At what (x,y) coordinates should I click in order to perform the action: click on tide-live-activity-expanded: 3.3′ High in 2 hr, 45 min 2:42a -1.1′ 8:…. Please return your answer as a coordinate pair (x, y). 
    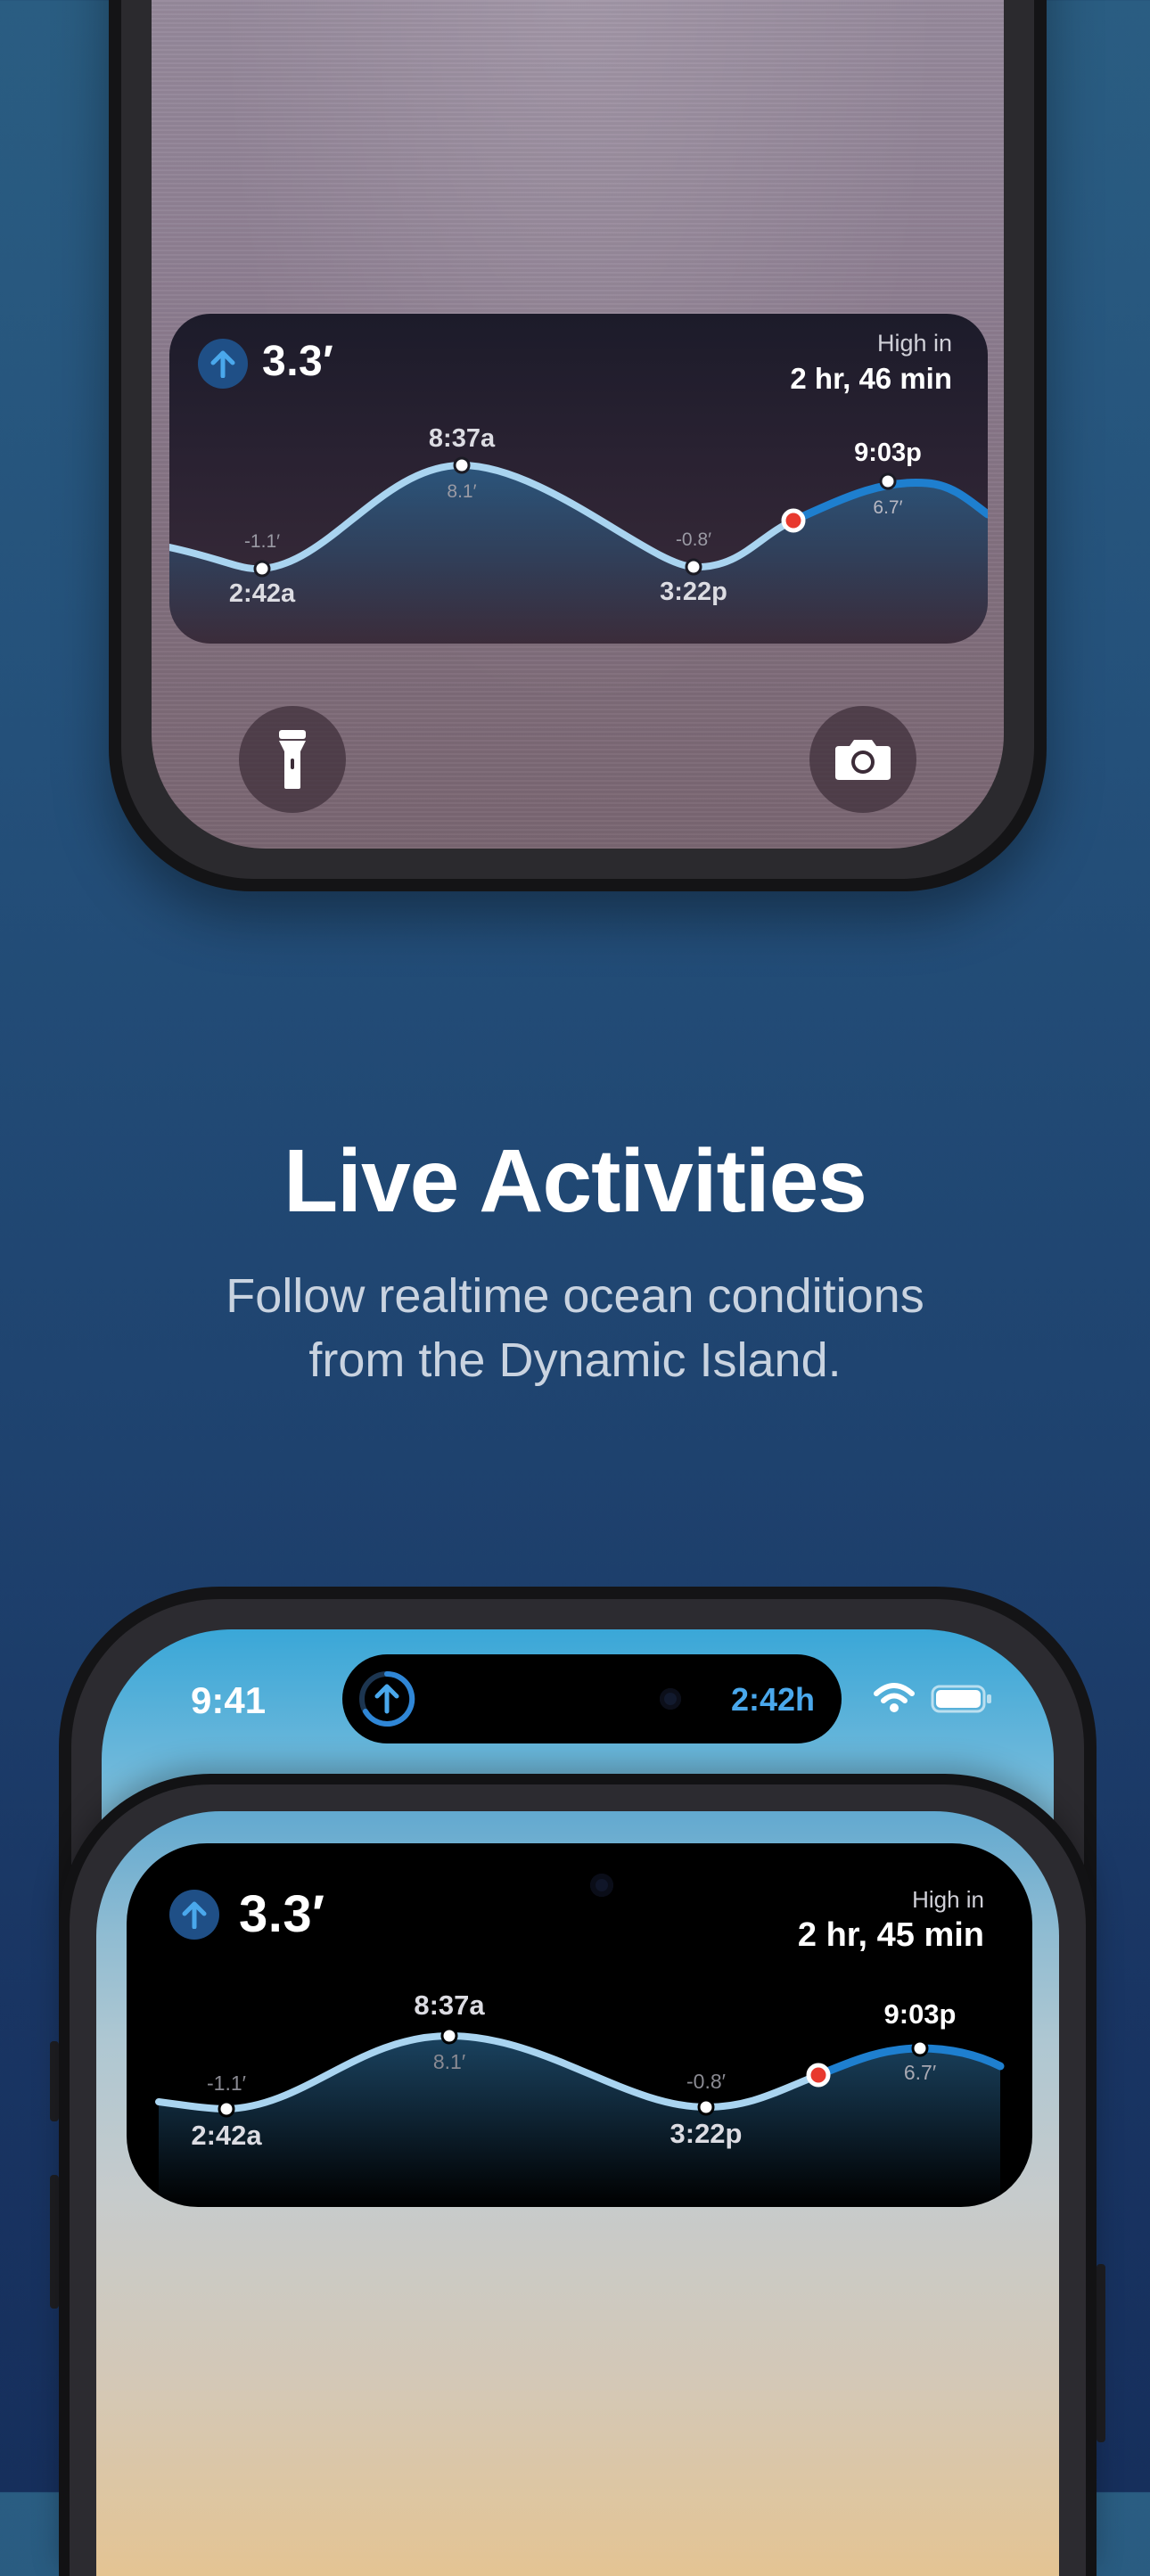
    Looking at the image, I should click on (579, 2025).